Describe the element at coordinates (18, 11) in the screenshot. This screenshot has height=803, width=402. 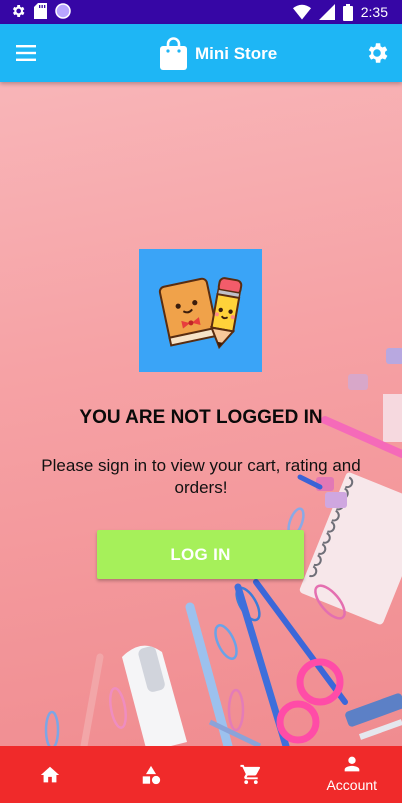
I see `settings-notification-icon` at that location.